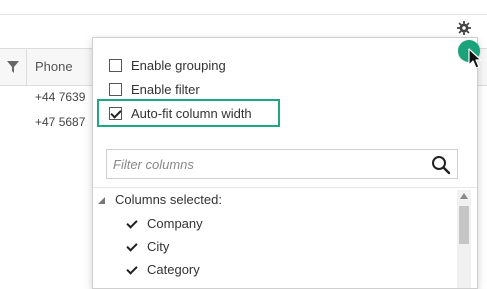  Describe the element at coordinates (101, 200) in the screenshot. I see `collapse-triangle-icon` at that location.